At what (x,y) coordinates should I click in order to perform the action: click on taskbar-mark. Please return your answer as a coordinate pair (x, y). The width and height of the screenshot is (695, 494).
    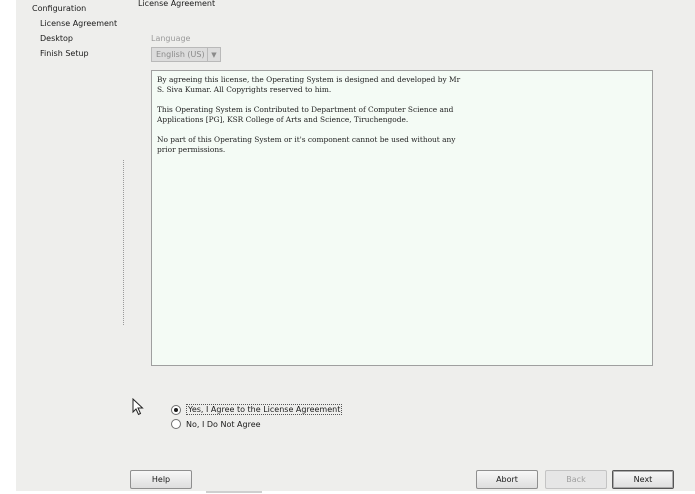
    Looking at the image, I should click on (234, 492).